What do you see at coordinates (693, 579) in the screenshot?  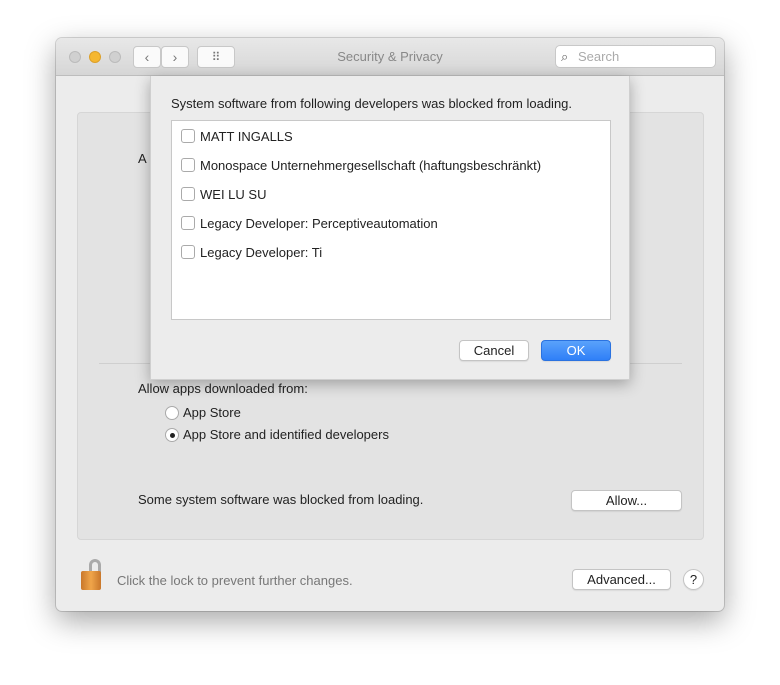 I see `help-button: ?` at bounding box center [693, 579].